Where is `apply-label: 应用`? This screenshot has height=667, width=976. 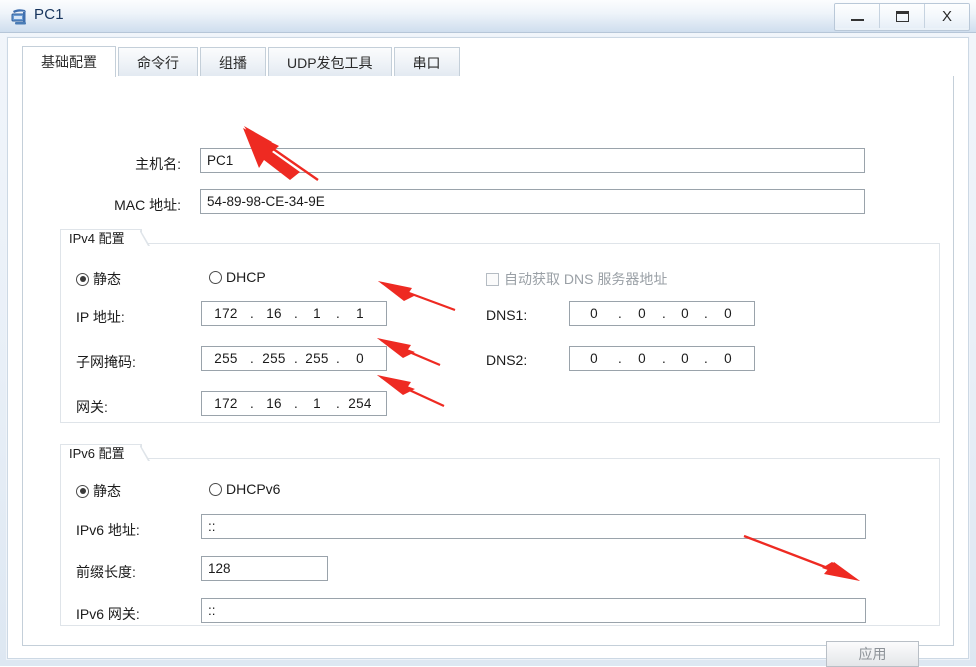
apply-label: 应用 is located at coordinates (872, 654).